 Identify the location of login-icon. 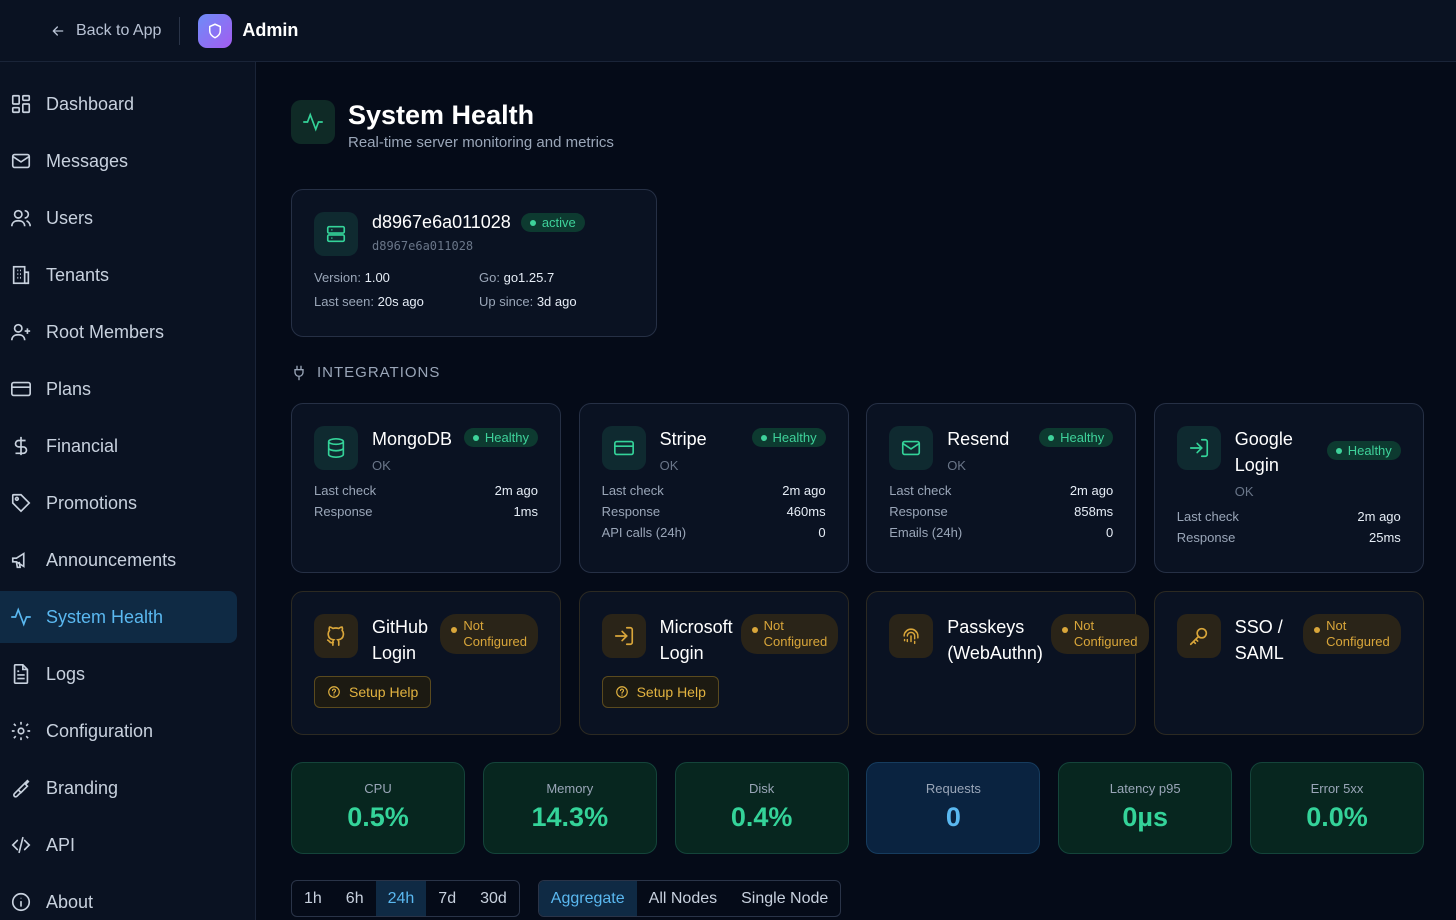
(1198, 448).